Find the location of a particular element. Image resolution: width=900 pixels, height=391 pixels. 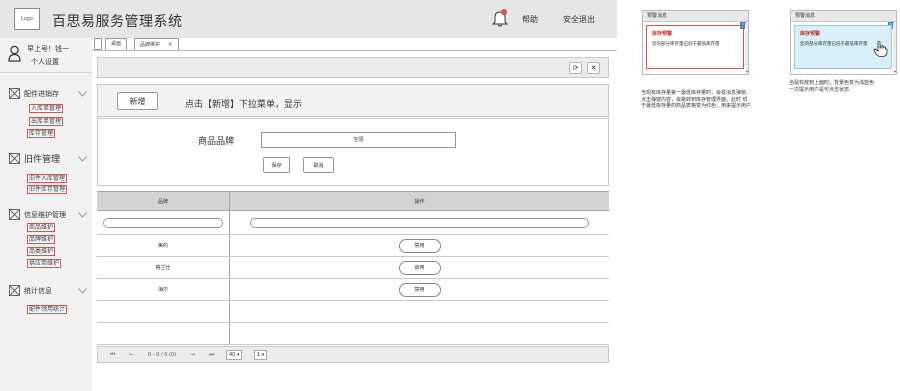

table-row: 格兰仕 启用 is located at coordinates (353, 268).